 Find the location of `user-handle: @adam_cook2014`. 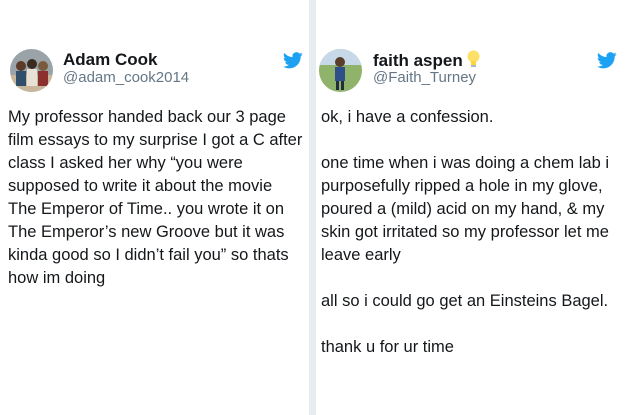

user-handle: @adam_cook2014 is located at coordinates (126, 77).